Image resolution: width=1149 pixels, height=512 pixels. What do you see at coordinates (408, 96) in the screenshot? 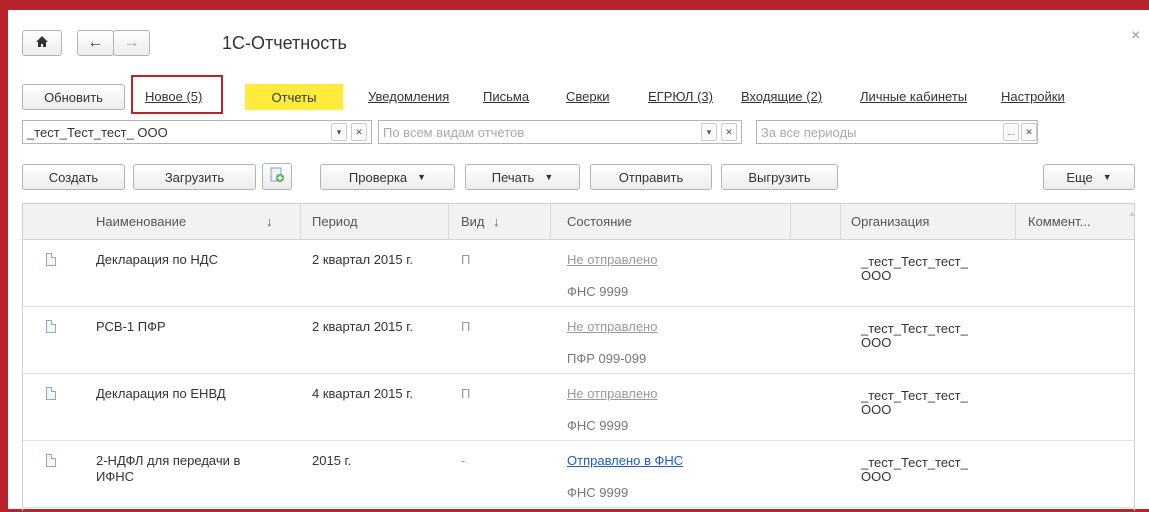
I see `tab-notifications: Уведомления` at bounding box center [408, 96].